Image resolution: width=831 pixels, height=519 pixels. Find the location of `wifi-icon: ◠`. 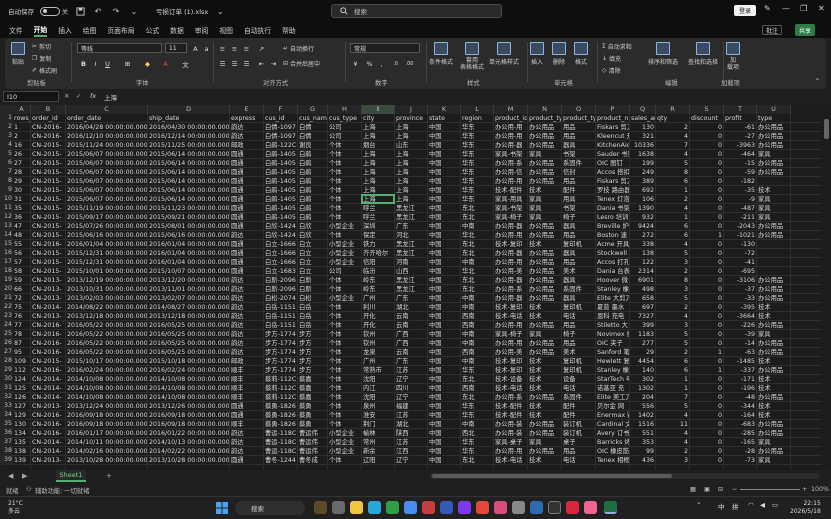

wifi-icon: ◠ is located at coordinates (751, 505).